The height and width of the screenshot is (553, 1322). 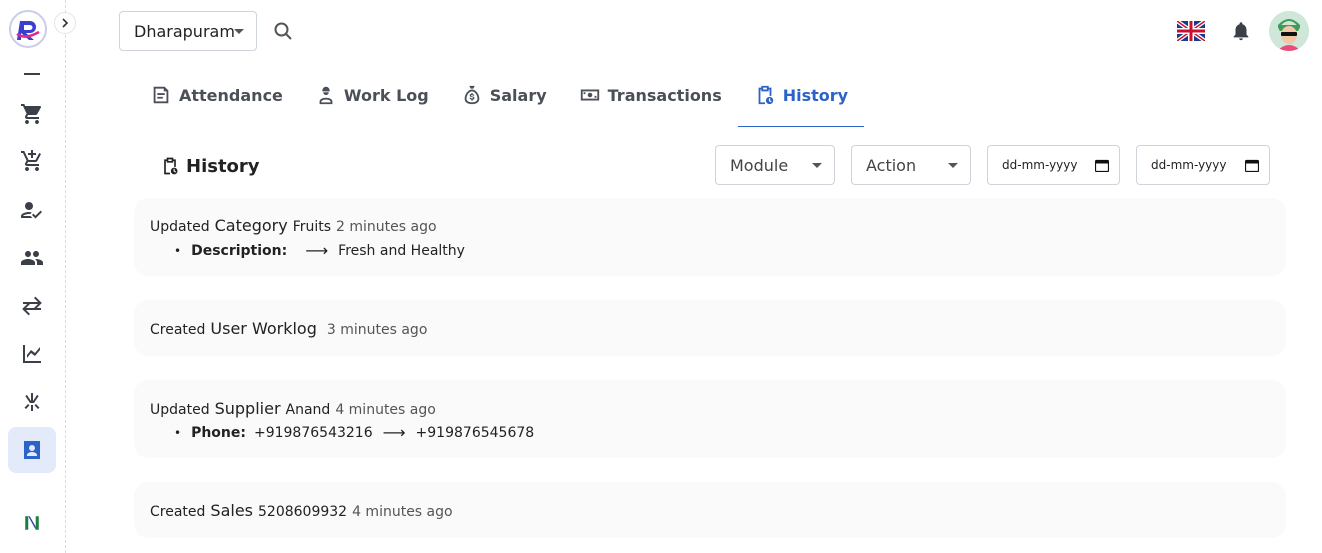 I want to click on action-filter-placeholder: Action, so click(x=891, y=165).